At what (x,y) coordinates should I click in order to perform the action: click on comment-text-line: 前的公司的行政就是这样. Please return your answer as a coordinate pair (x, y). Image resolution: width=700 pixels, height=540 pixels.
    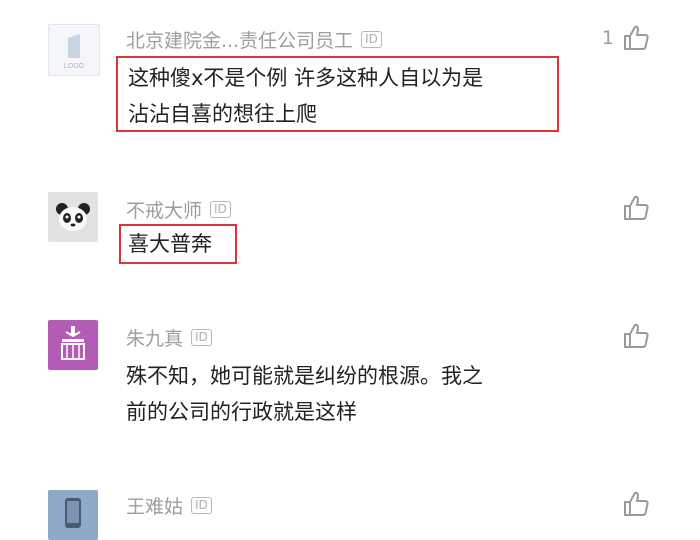
    Looking at the image, I should click on (241, 412).